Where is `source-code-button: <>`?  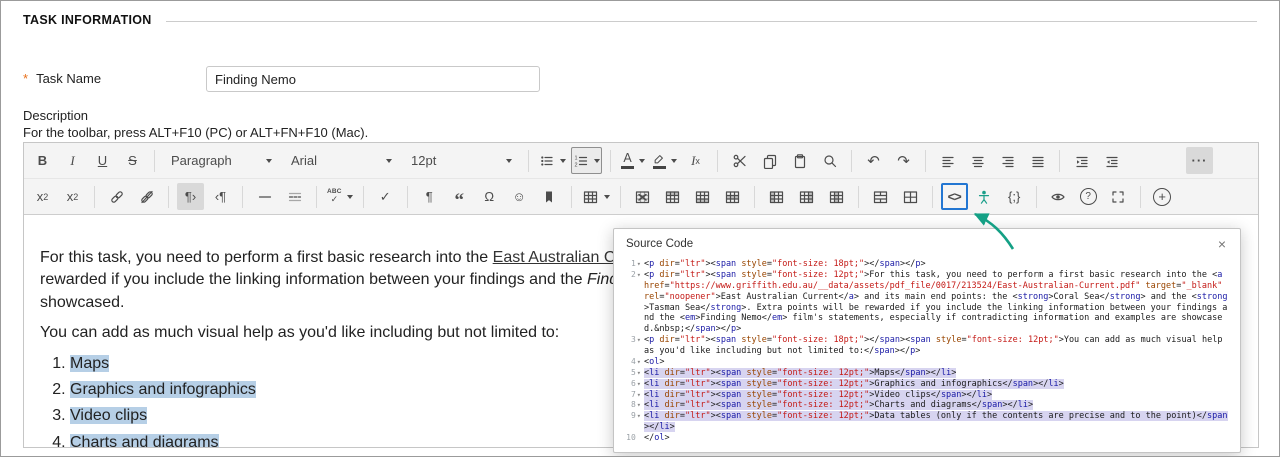
source-code-button: <> is located at coordinates (954, 196).